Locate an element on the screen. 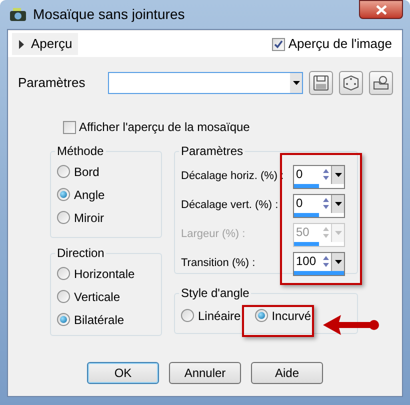  dialog-button: Annuler is located at coordinates (205, 373).